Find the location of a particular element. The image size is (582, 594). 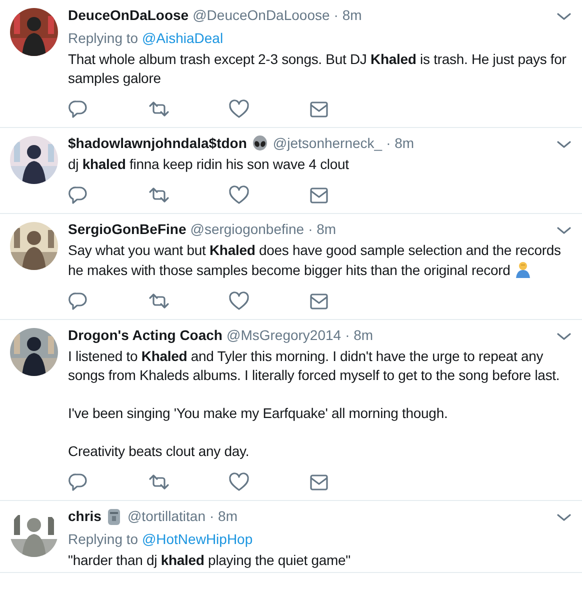

tweet-text: That whole album trash except 2-3 songs. But DJ Khaled is trash. He just pays for samples galore is located at coordinates (318, 69).